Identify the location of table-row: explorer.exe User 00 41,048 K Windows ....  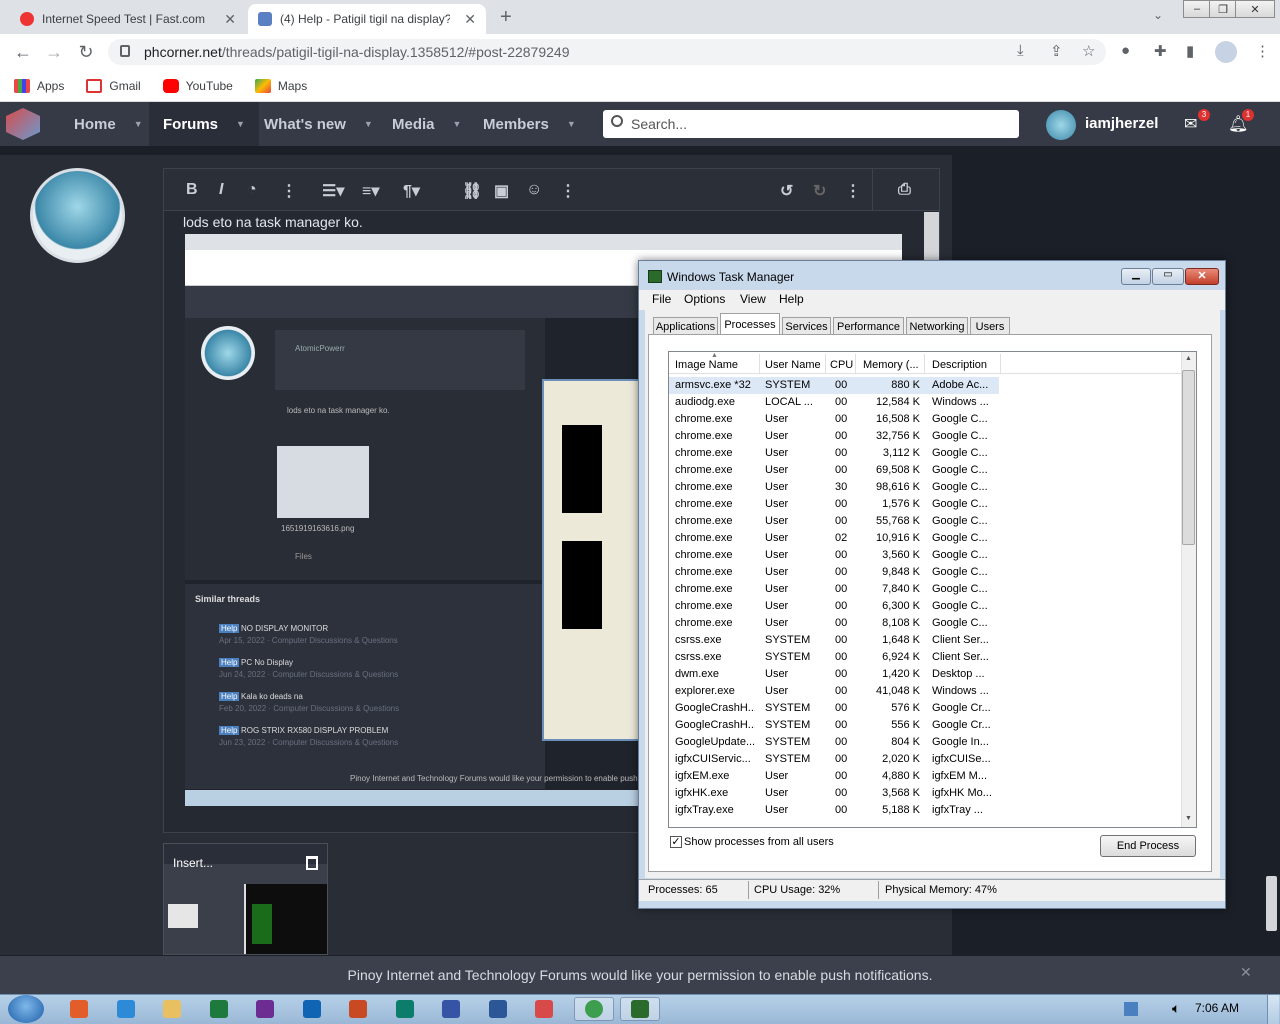
(834, 691).